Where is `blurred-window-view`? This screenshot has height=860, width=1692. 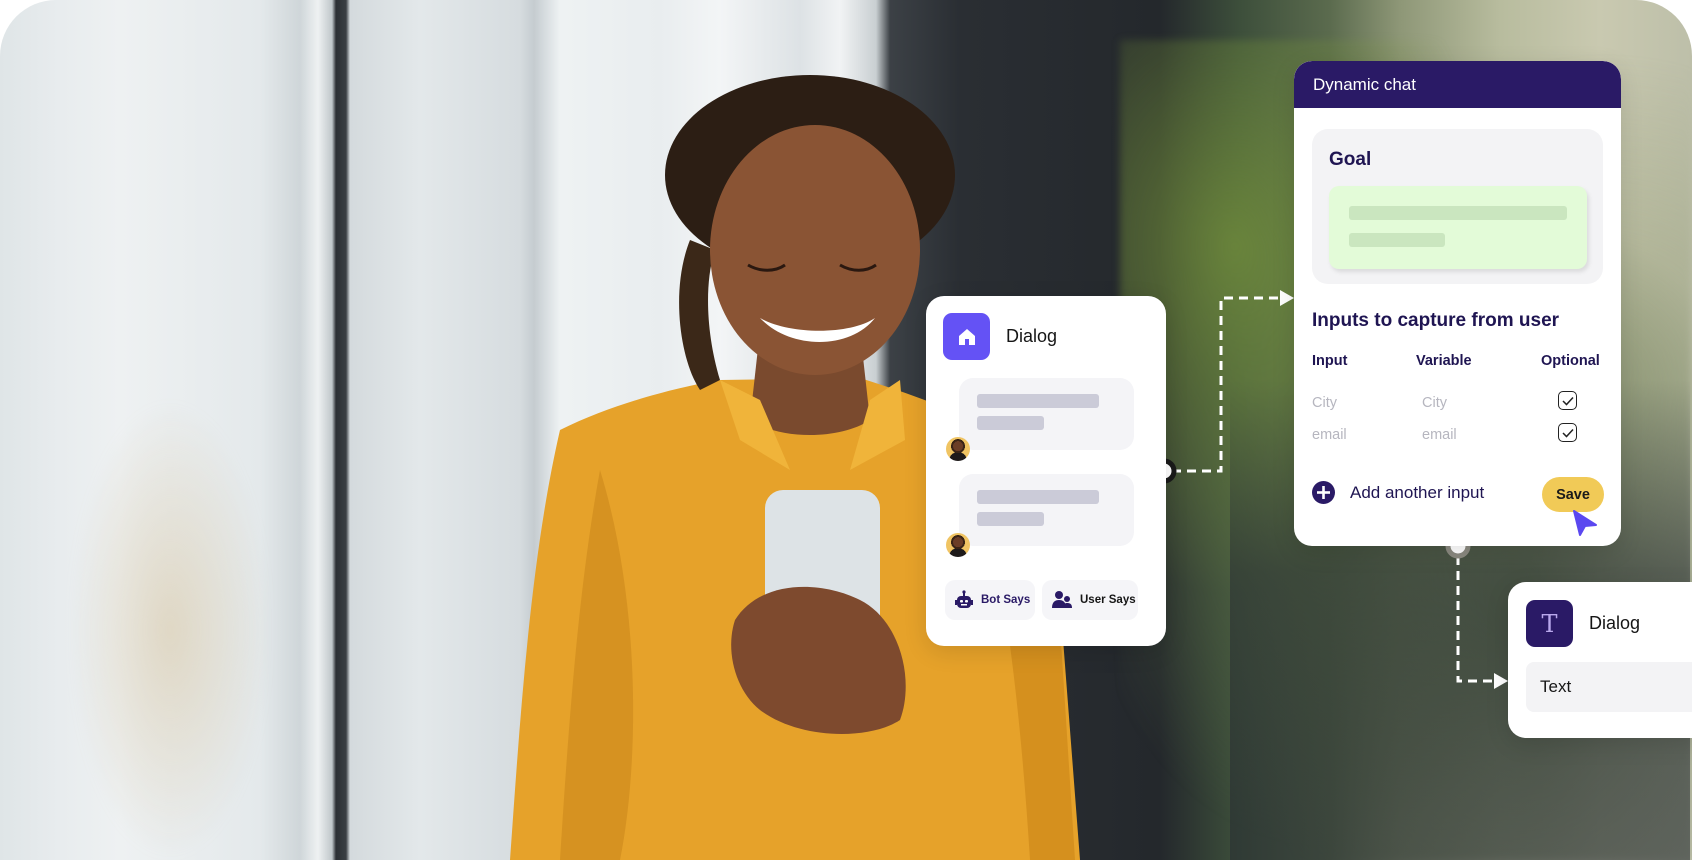
blurred-window-view is located at coordinates (170, 630).